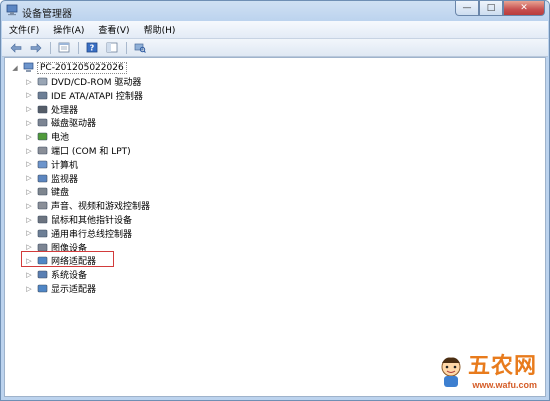 This screenshot has width=550, height=401. I want to click on battery-icon, so click(42, 136).